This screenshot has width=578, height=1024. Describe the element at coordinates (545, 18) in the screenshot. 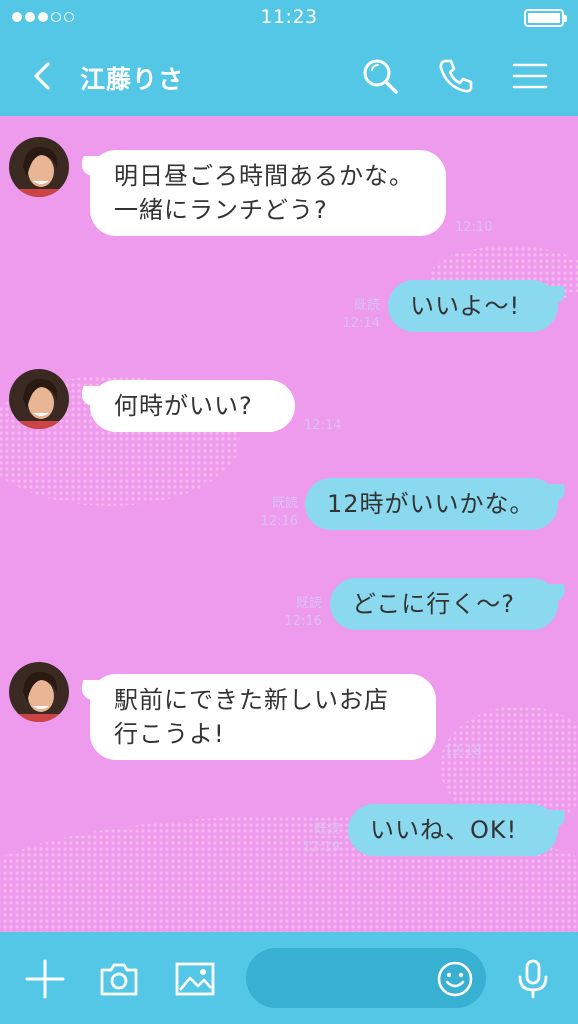

I see `battery-icon` at that location.